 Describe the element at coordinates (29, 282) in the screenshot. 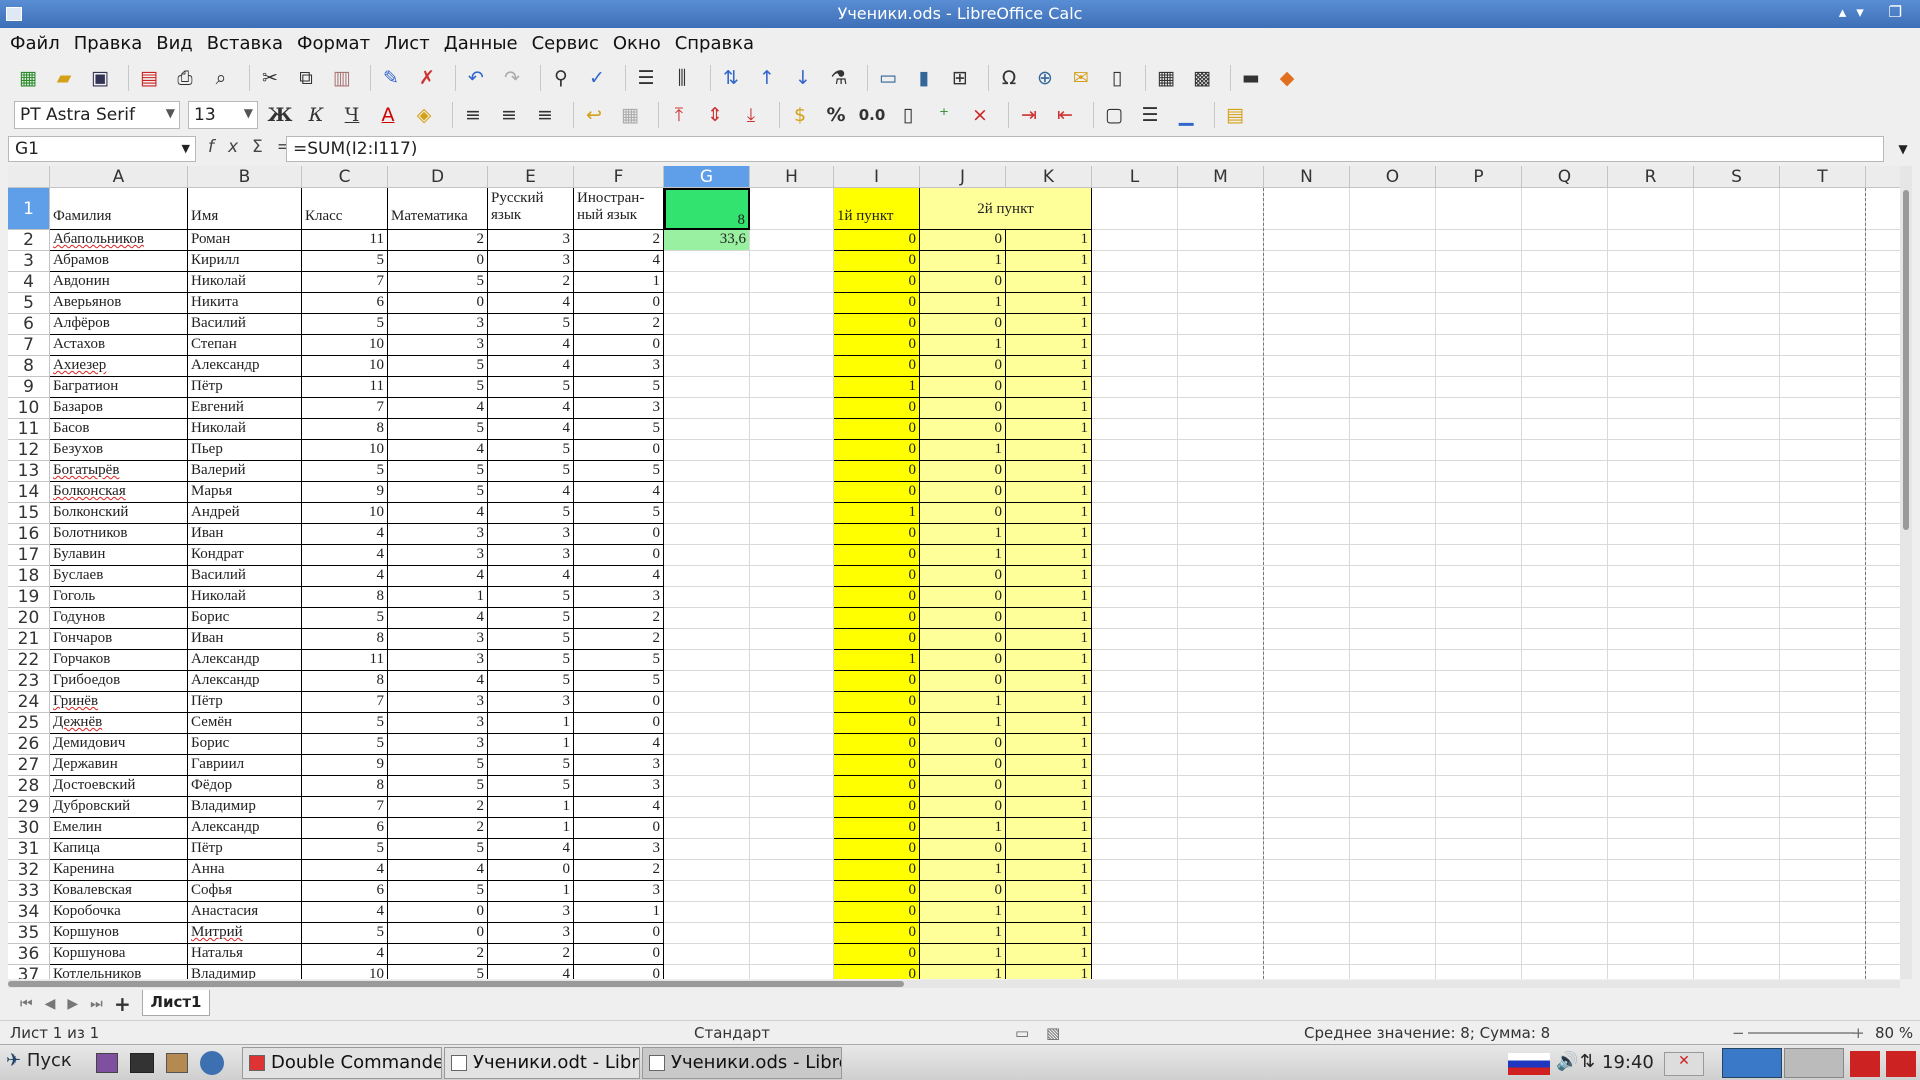

I see `row-header: 4` at that location.